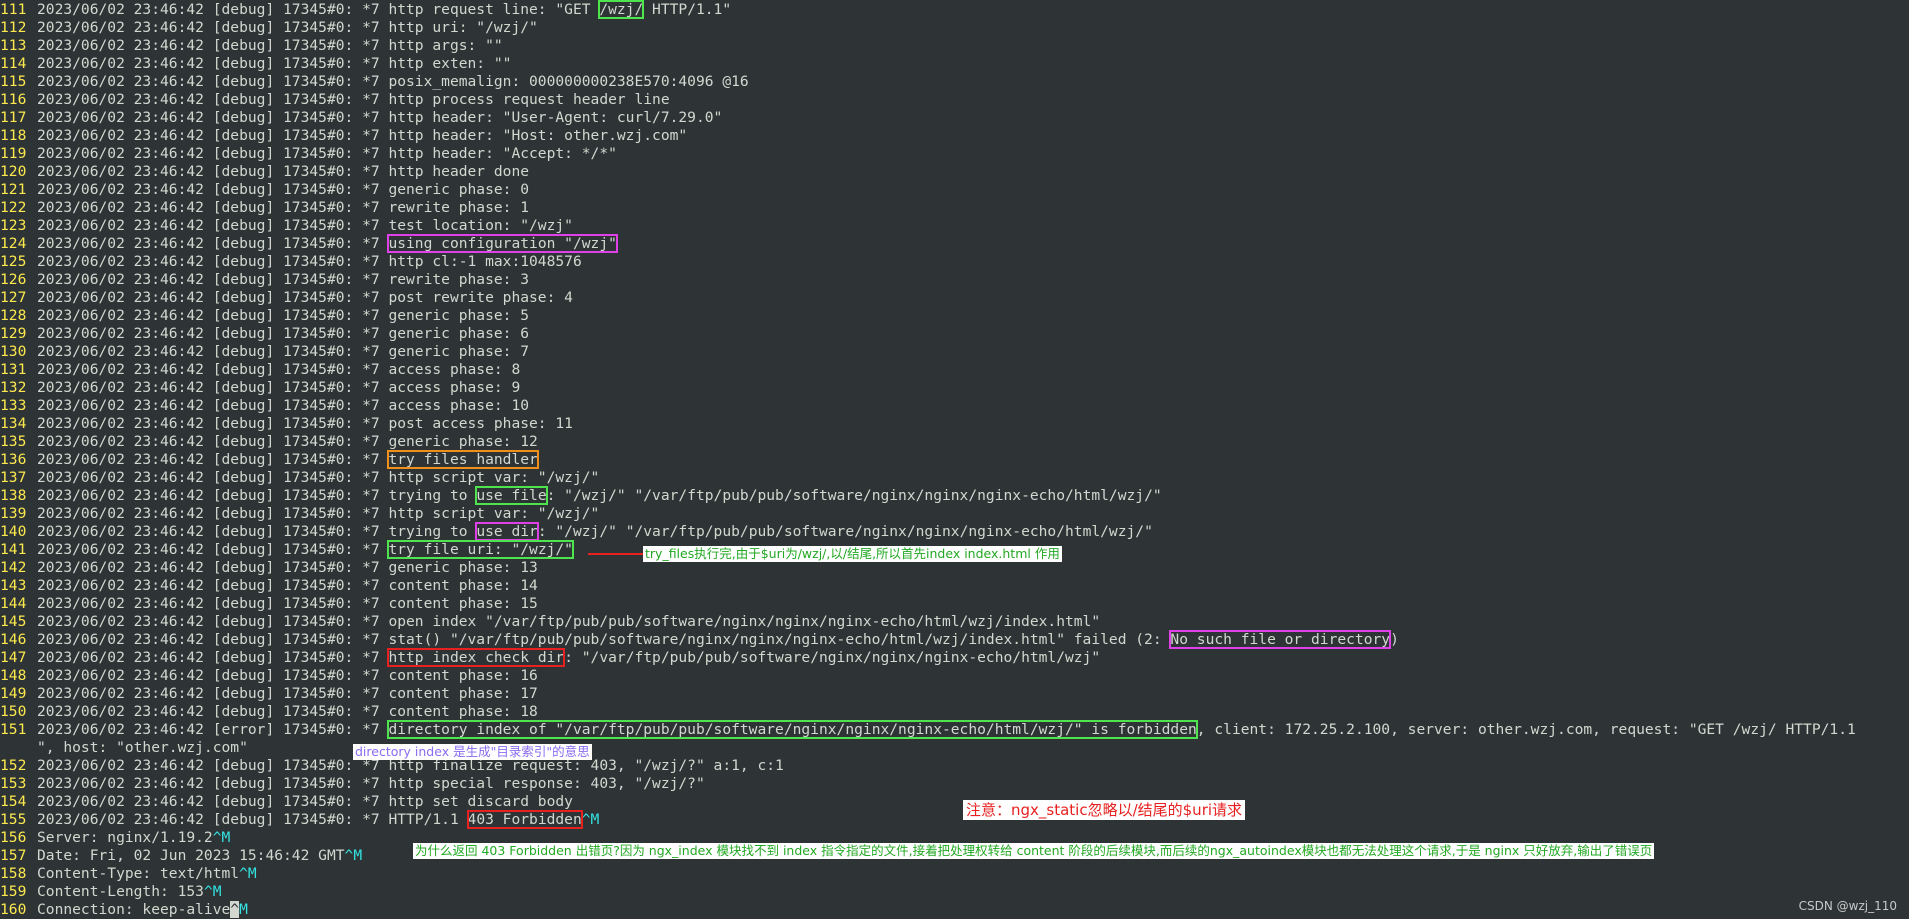 The width and height of the screenshot is (1909, 919). What do you see at coordinates (13, 207) in the screenshot?
I see `line-number: 122` at bounding box center [13, 207].